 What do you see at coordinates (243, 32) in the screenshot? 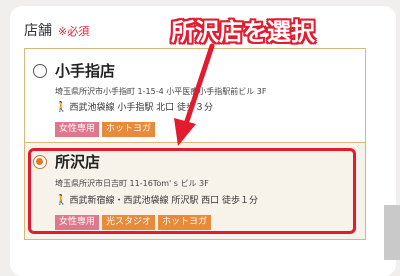
I see `annotation-callout-text: 所沢店を選択` at bounding box center [243, 32].